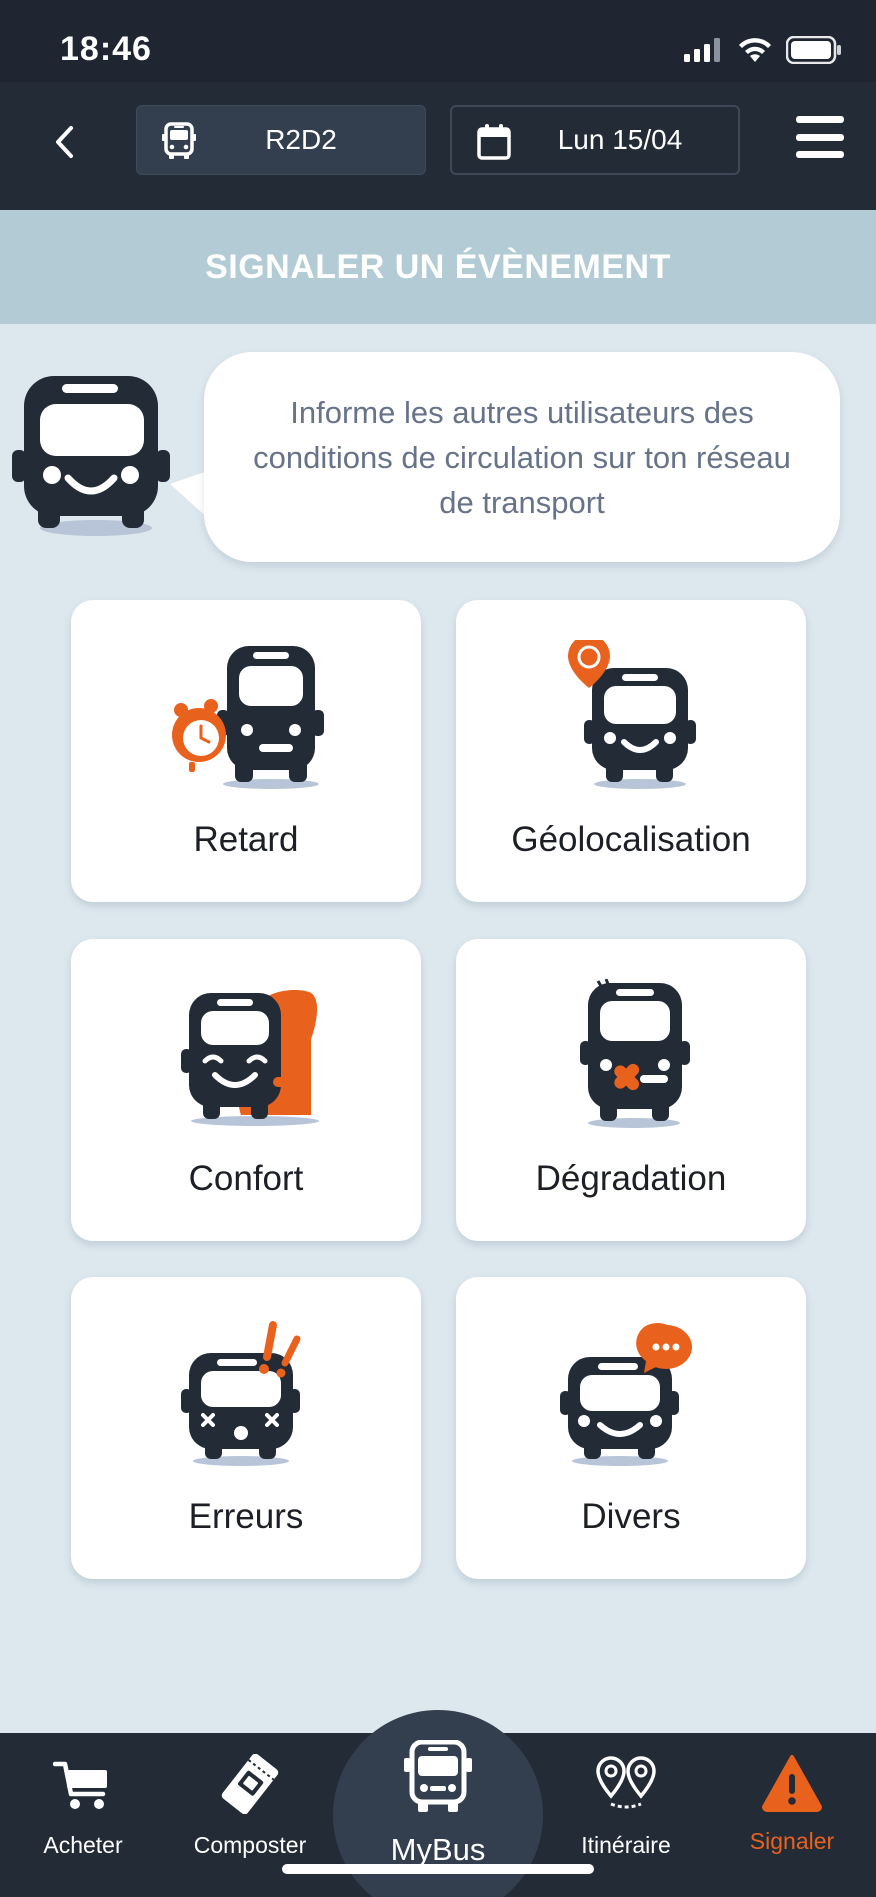 This screenshot has height=1897, width=876. Describe the element at coordinates (792, 1841) in the screenshot. I see `nav-label: Signaler` at that location.